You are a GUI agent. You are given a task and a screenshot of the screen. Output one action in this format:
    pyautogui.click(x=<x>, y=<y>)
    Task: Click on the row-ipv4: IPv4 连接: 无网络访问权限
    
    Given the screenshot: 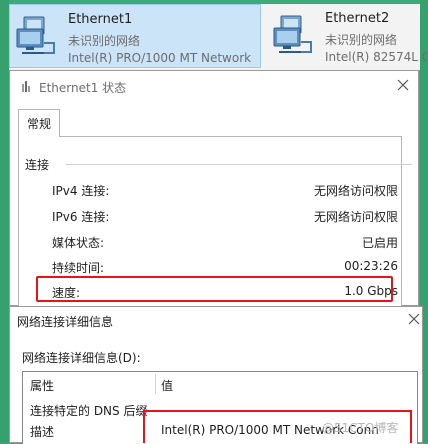 What is the action you would take?
    pyautogui.click(x=225, y=192)
    